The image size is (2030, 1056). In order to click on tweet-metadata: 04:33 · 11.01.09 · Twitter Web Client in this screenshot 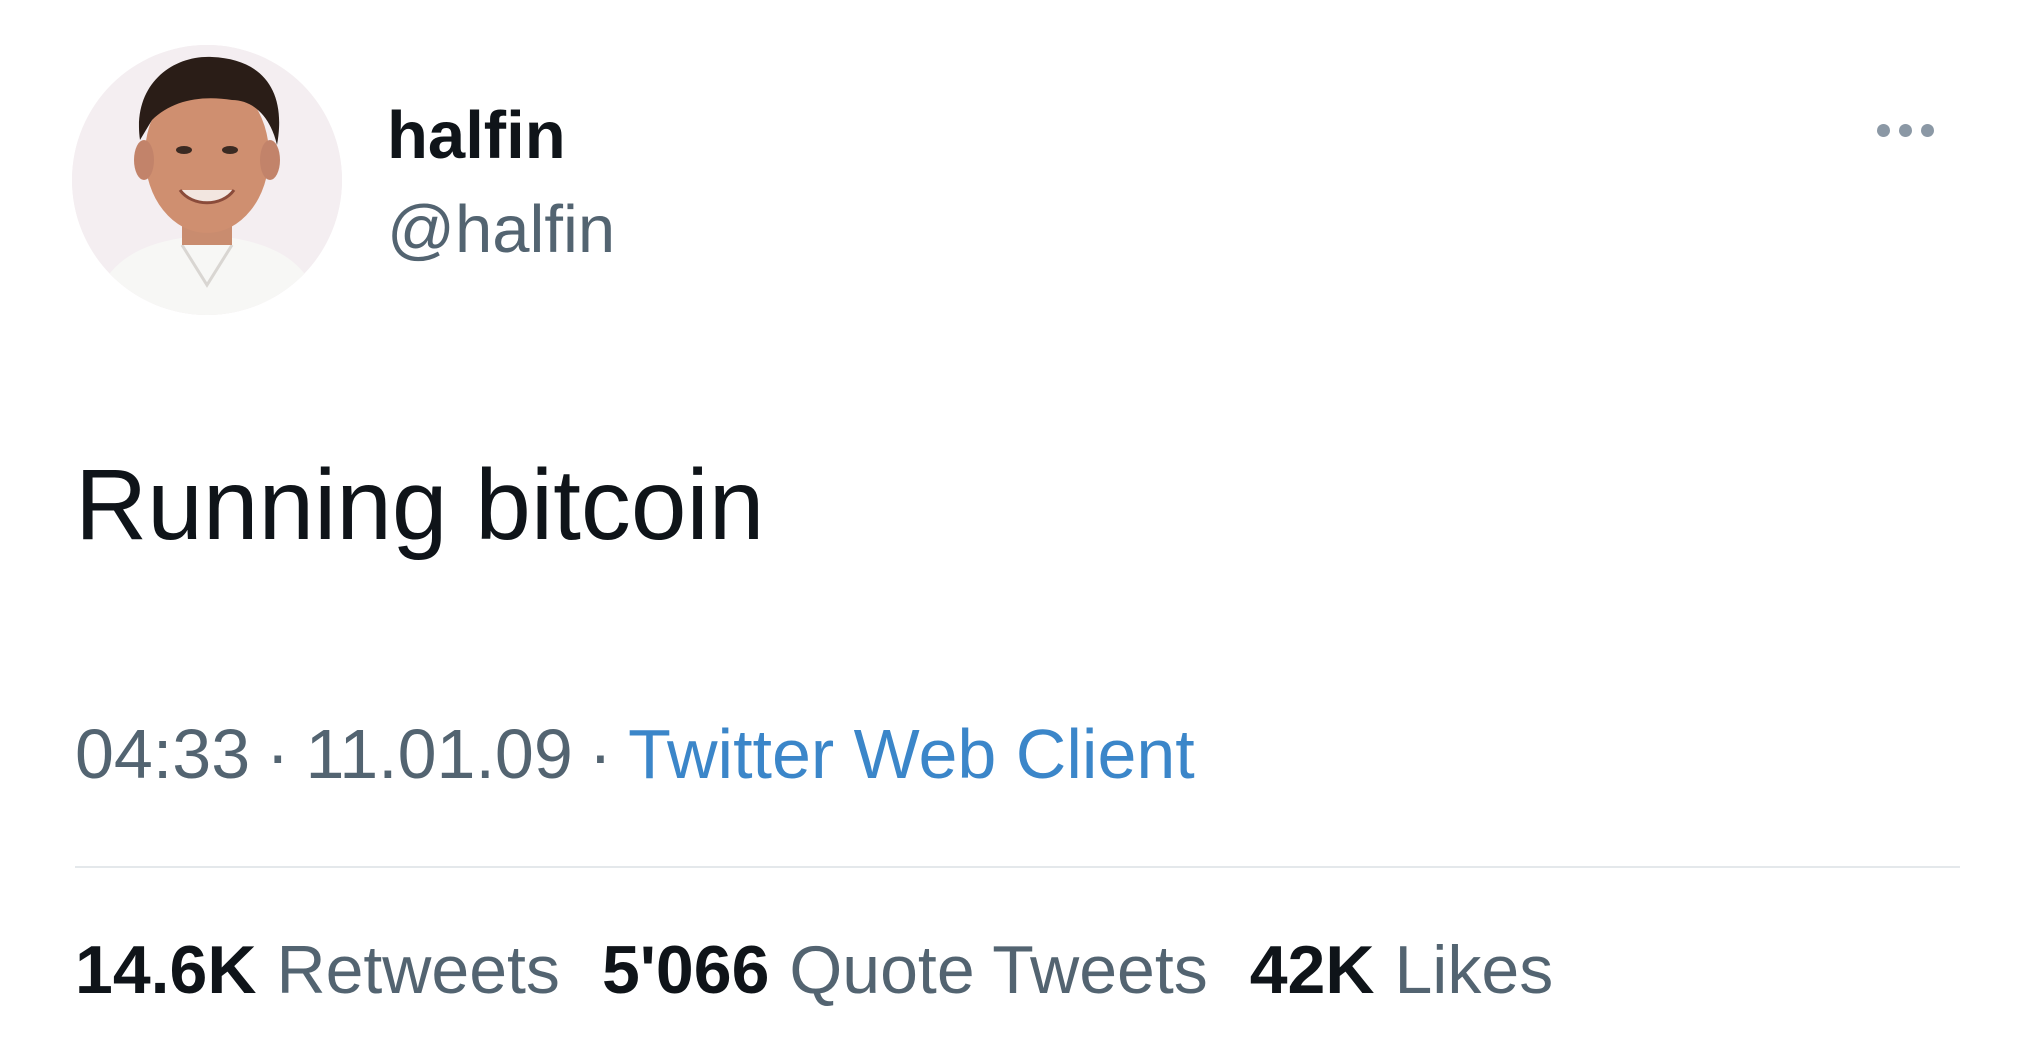, I will do `click(635, 754)`.